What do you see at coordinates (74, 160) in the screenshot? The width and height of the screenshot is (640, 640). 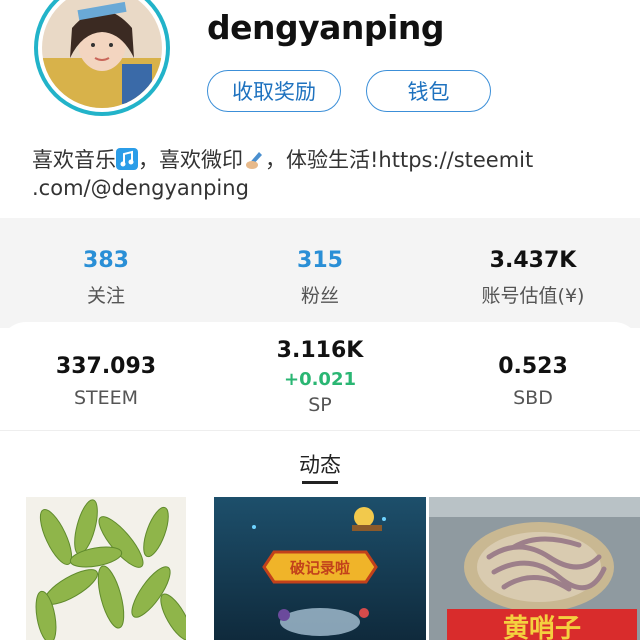 I see `bio-text-1: 喜欢音乐` at bounding box center [74, 160].